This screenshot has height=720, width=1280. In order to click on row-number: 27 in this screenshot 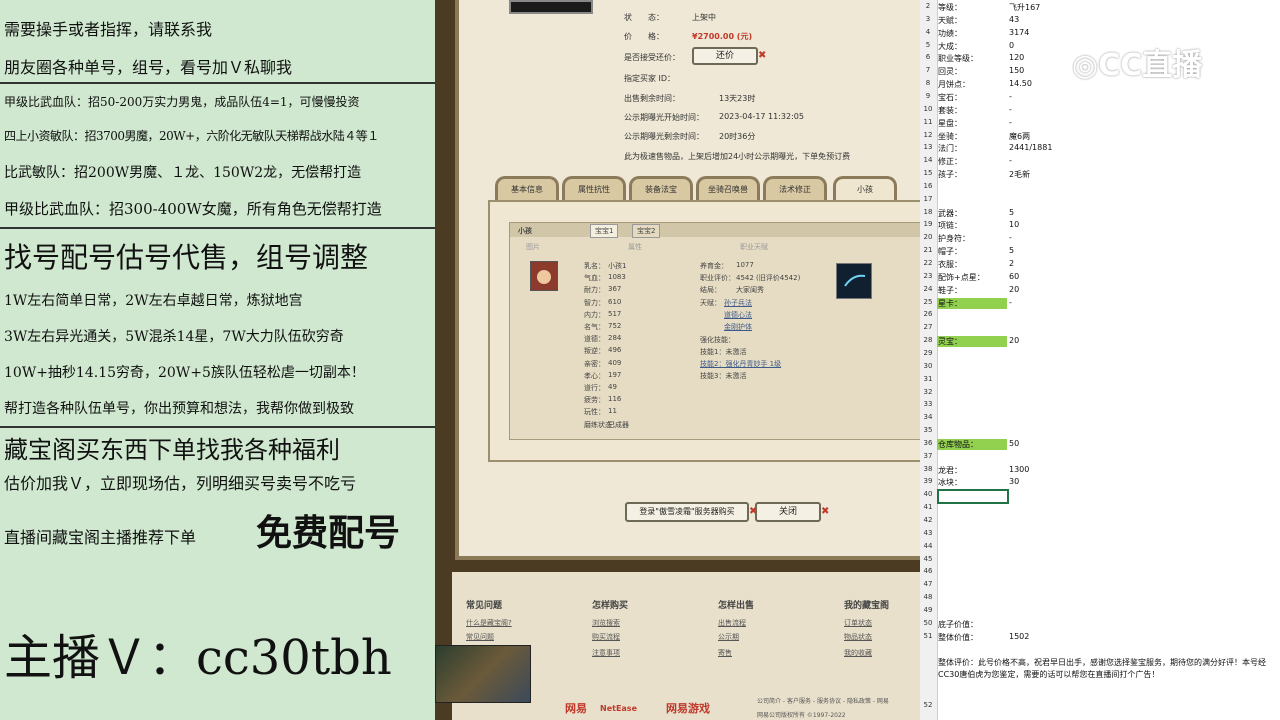, I will do `click(928, 329)`.